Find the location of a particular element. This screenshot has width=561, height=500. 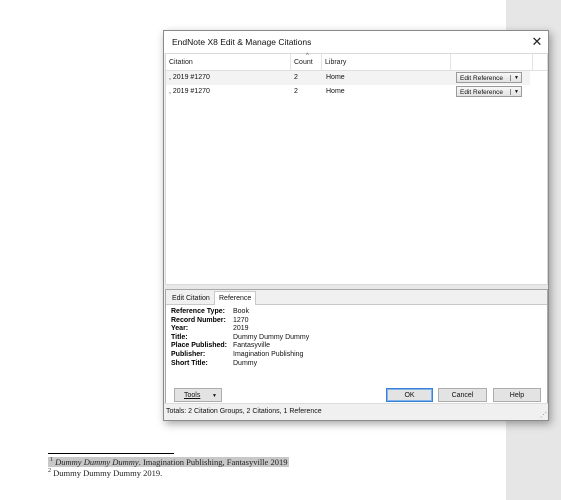

dialog-titlebar: EndNote X8 Edit & Manage Citations ✕ is located at coordinates (356, 42).